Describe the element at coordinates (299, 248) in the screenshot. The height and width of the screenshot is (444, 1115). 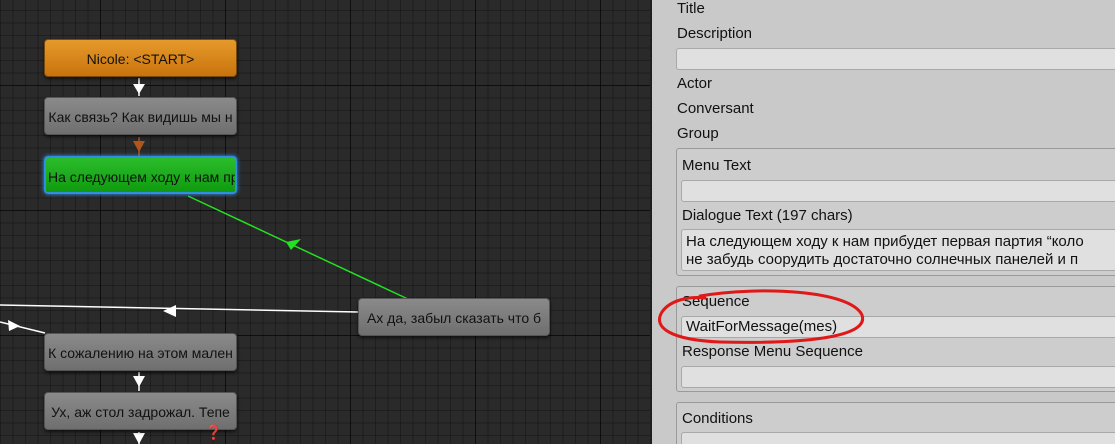
I see `link-n2-n3` at that location.